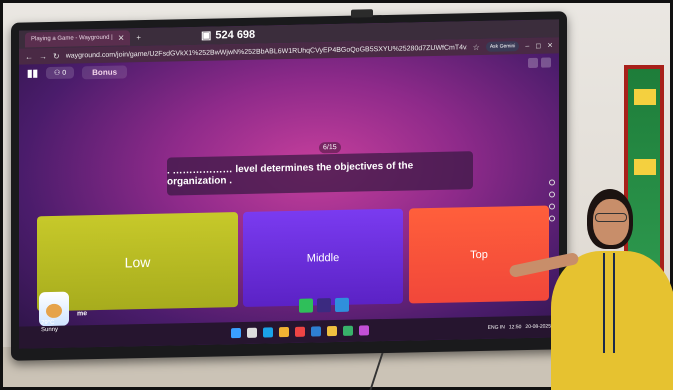  Describe the element at coordinates (550, 45) in the screenshot. I see `window-close-icon: ✕` at that location.